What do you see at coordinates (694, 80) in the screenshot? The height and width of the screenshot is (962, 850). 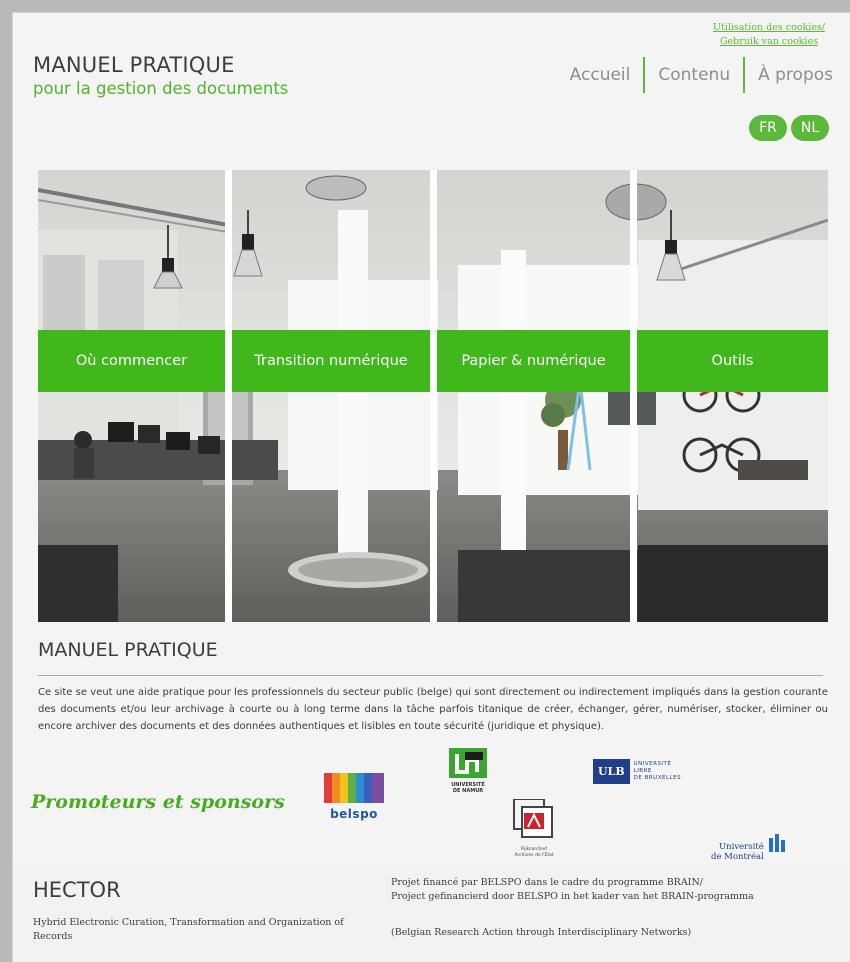 I see `nav-content: Contenu` at bounding box center [694, 80].